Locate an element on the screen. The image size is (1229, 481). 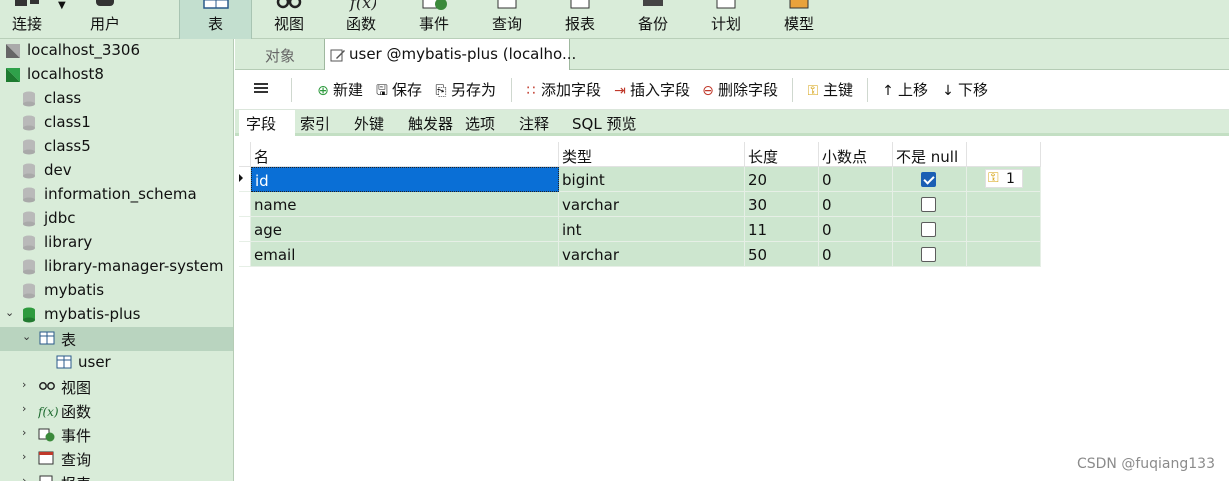
tab-objects: 对象 is located at coordinates (279, 54).